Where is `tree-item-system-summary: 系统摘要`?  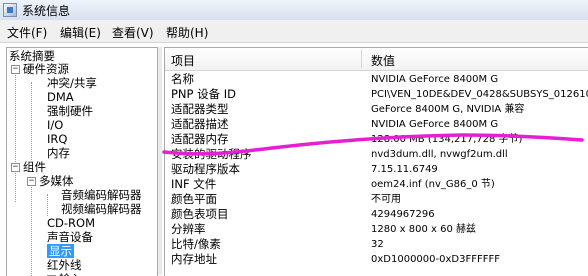
tree-item-system-summary: 系统摘要 is located at coordinates (32, 56).